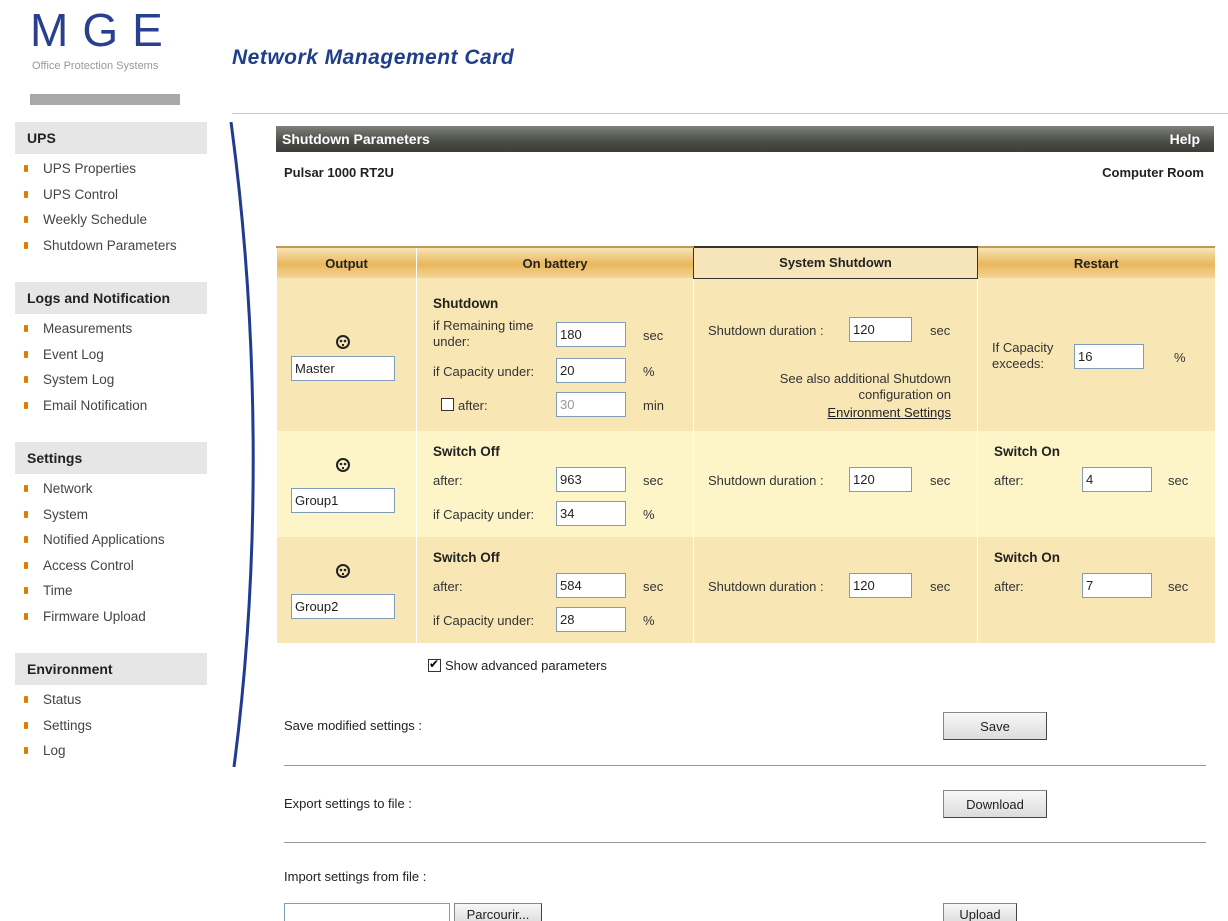 The height and width of the screenshot is (921, 1228). I want to click on output-name-group2, so click(343, 606).